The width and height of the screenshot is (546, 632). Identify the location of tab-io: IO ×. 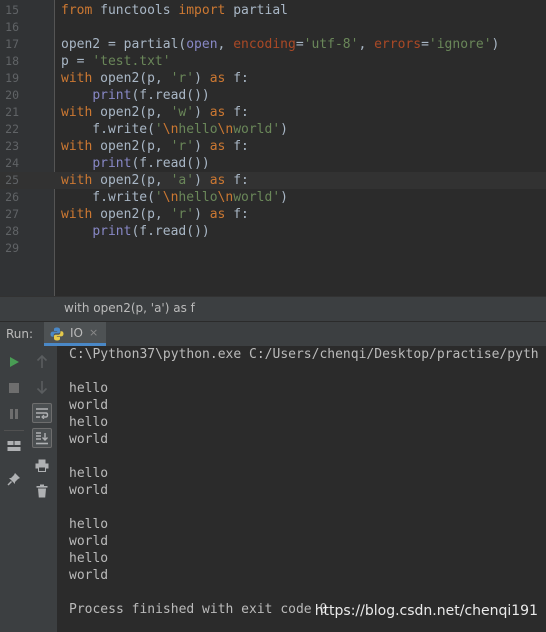
(75, 334).